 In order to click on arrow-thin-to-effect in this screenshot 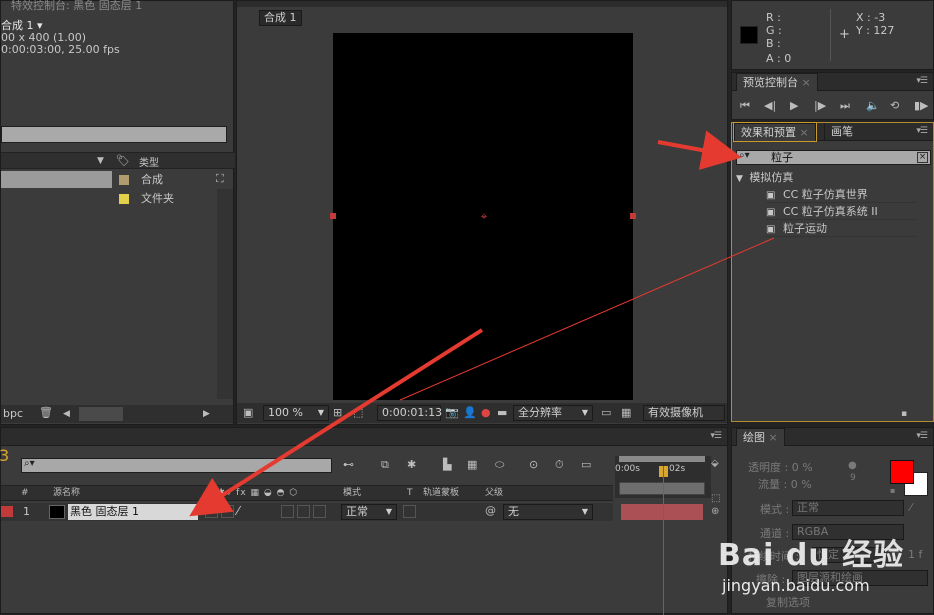, I will do `click(587, 319)`.